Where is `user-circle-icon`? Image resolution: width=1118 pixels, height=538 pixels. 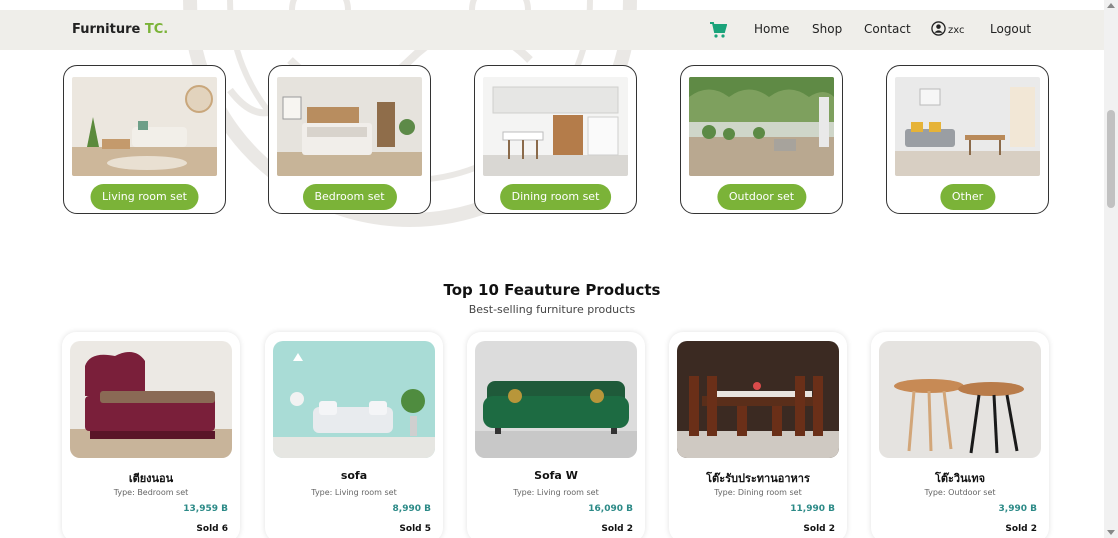
user-circle-icon is located at coordinates (938, 28).